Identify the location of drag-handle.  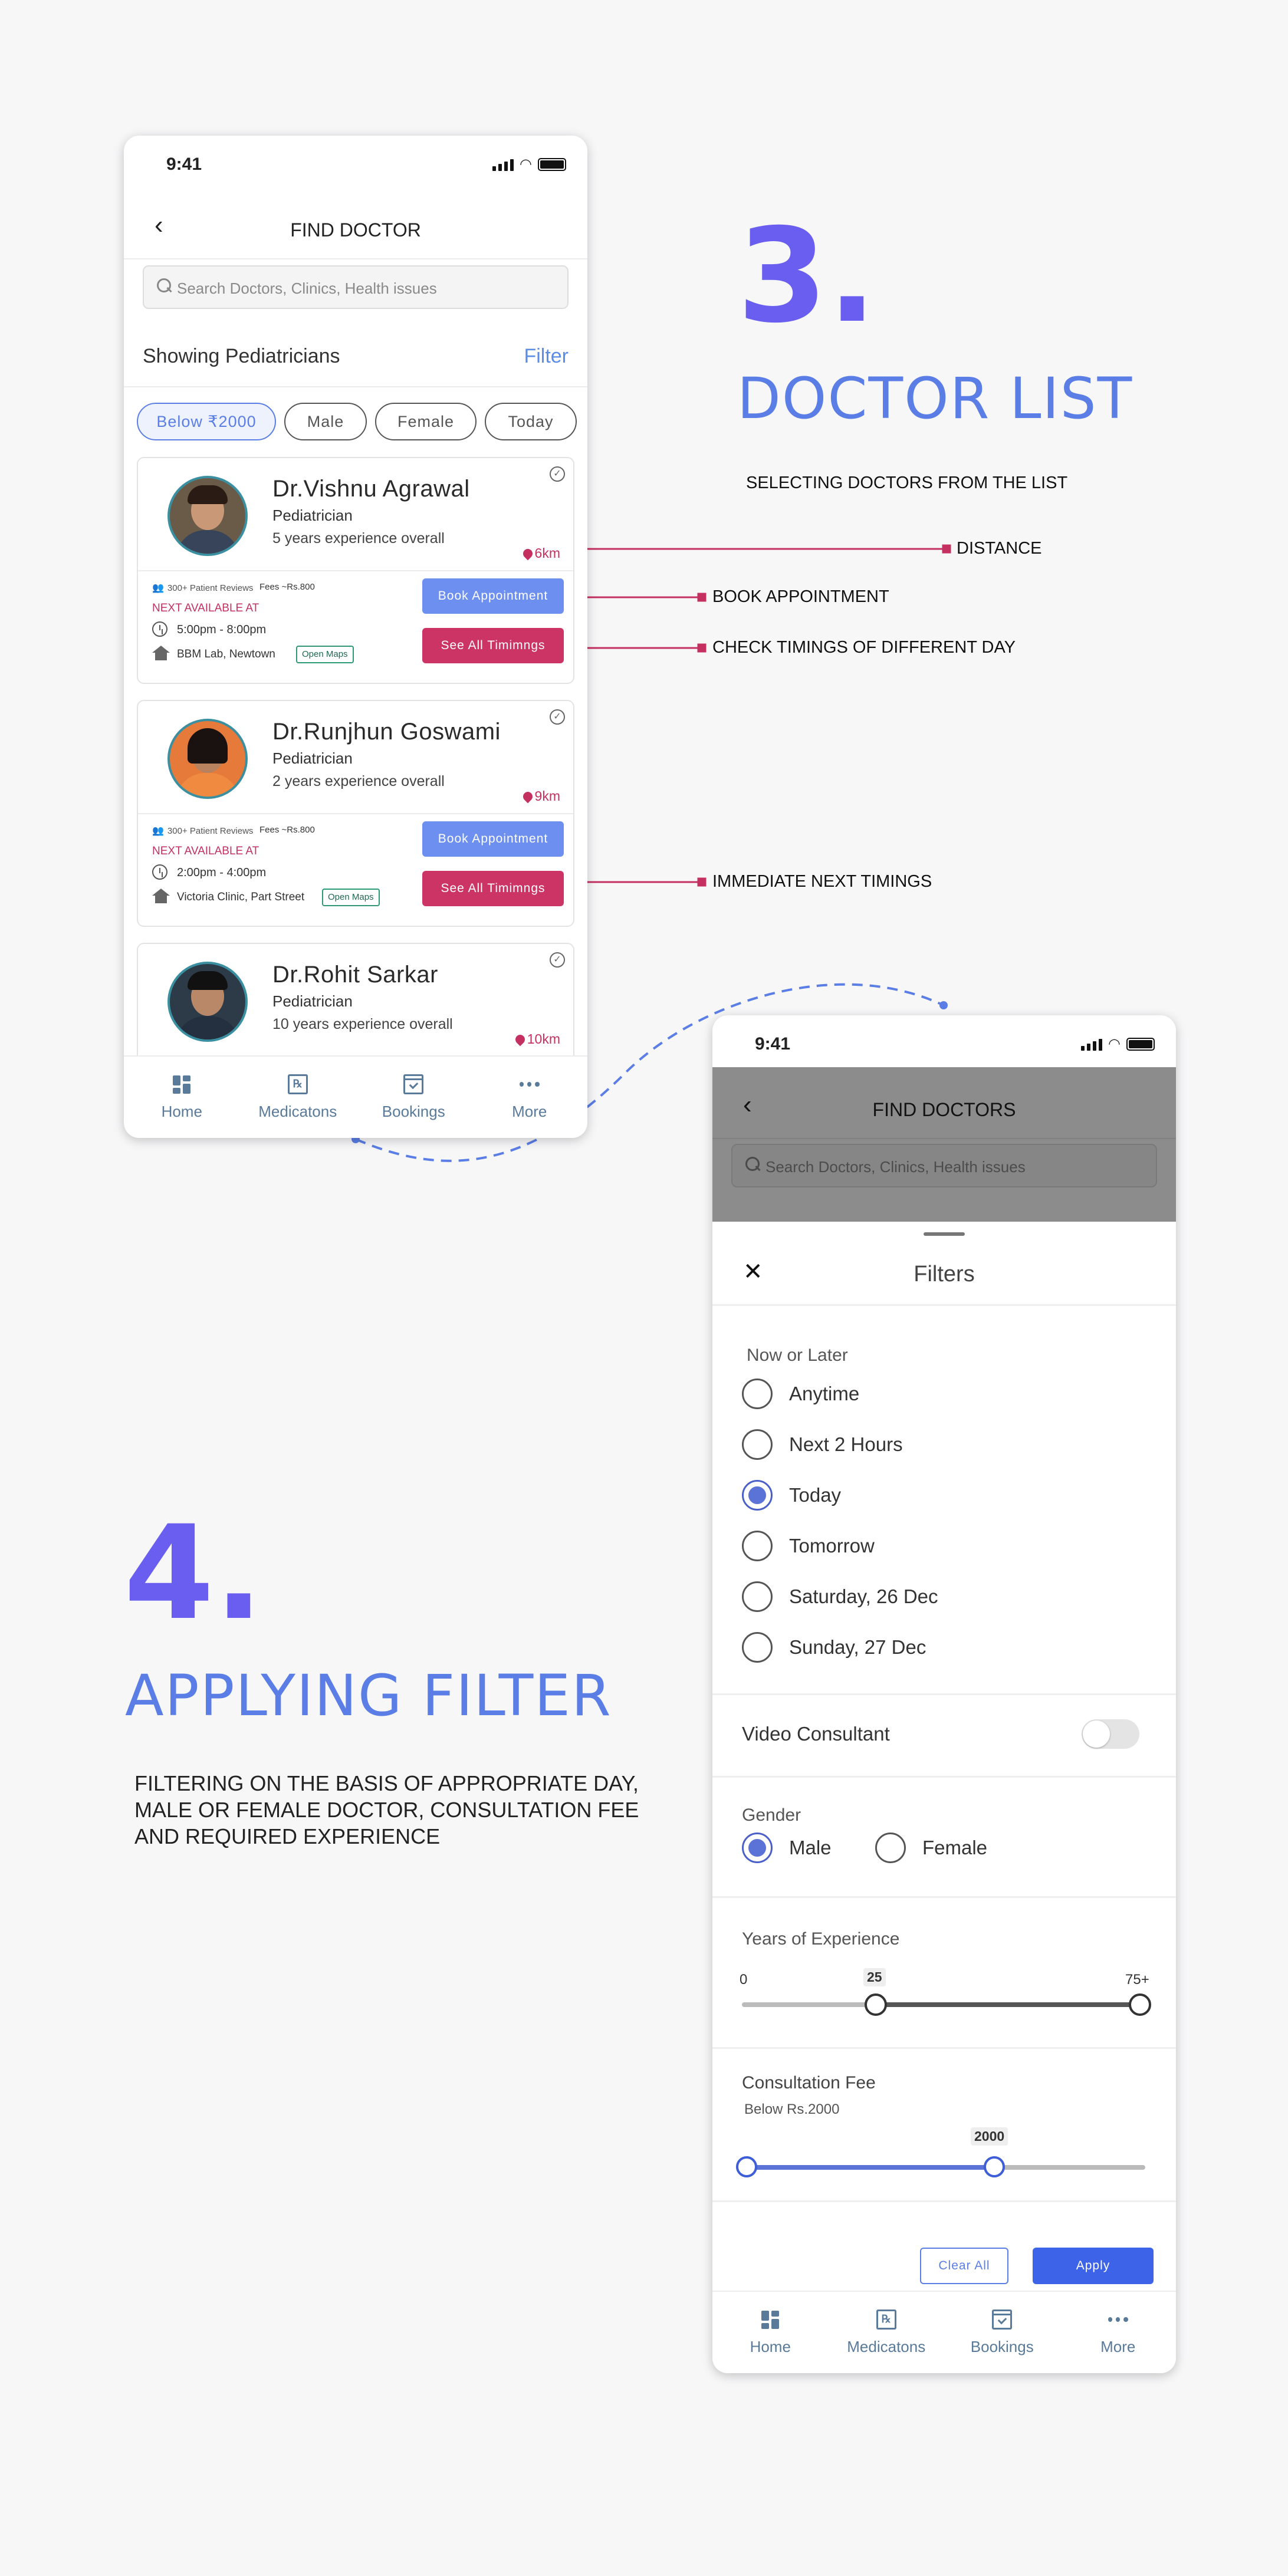
(944, 1234).